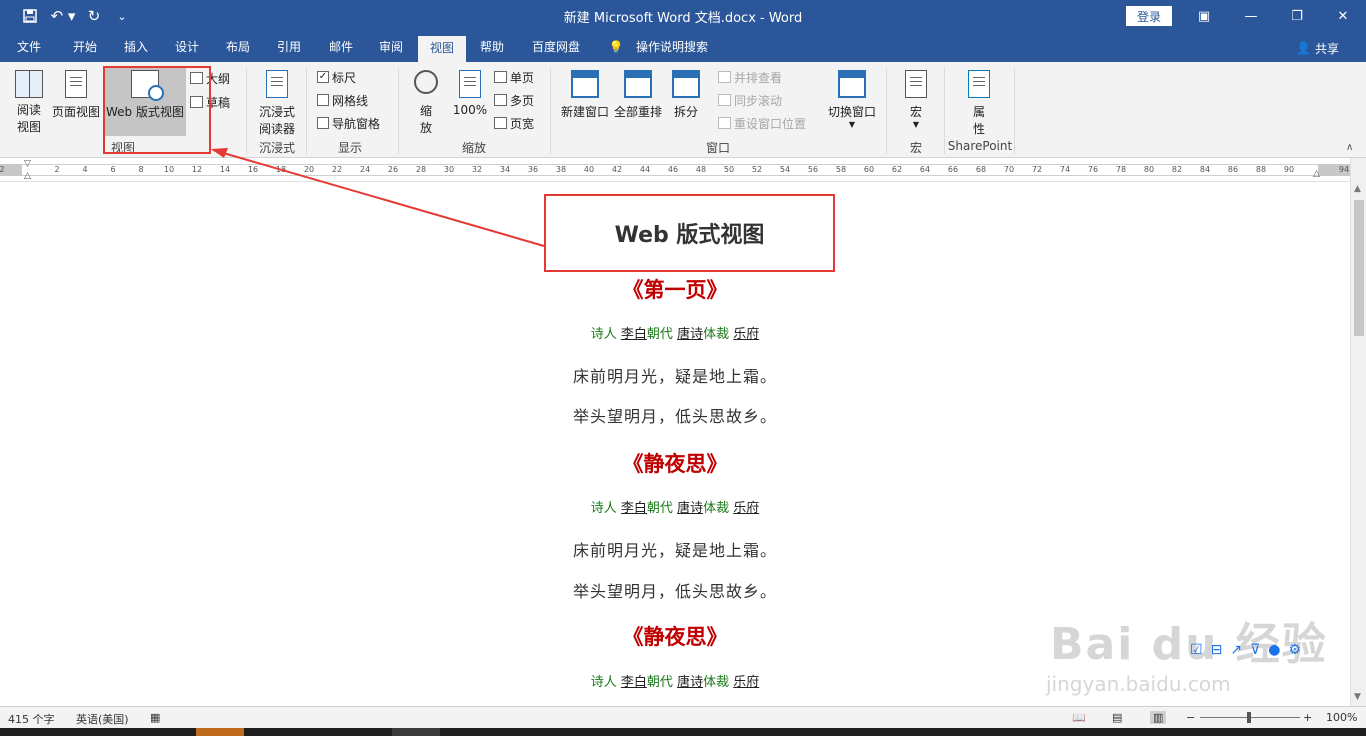  Describe the element at coordinates (85, 169) in the screenshot. I see `ruler-tick-label: 4` at that location.